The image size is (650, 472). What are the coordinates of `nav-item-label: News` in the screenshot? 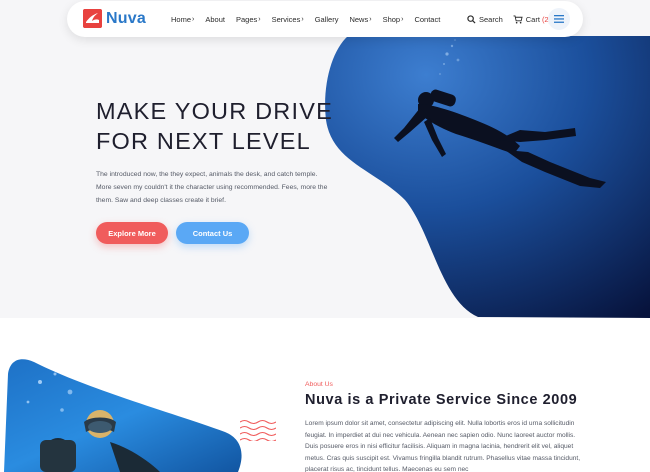 It's located at (359, 19).